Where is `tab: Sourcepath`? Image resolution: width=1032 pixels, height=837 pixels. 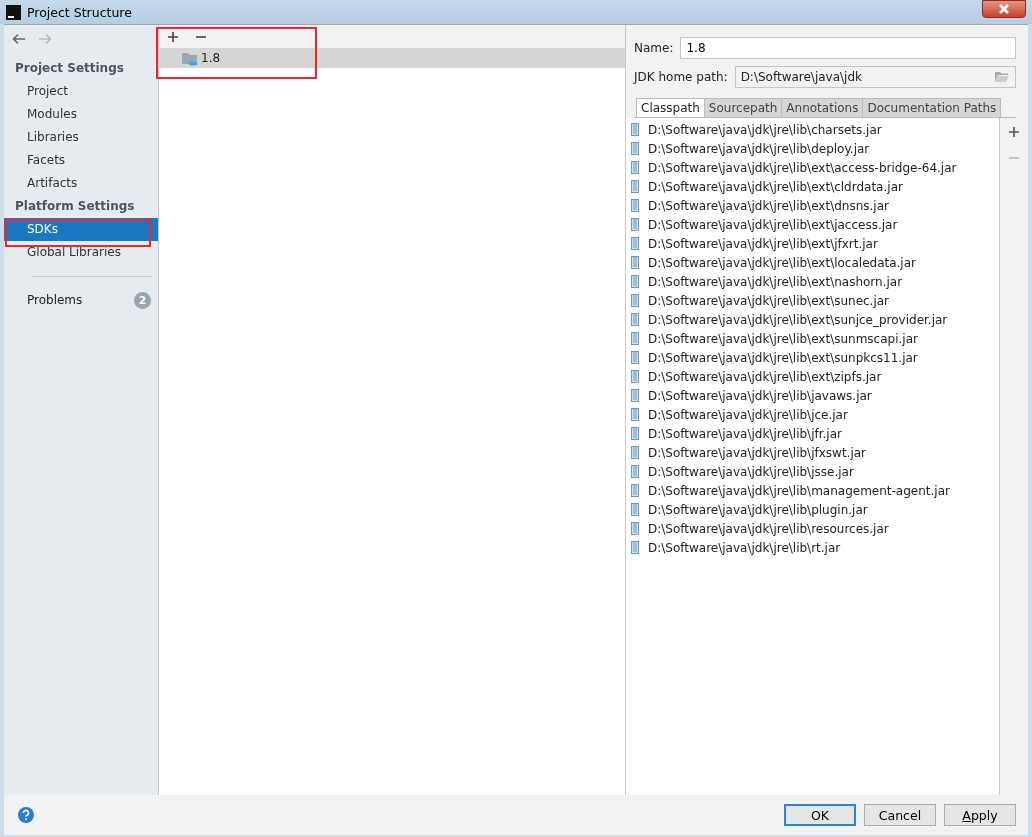
tab: Sourcepath is located at coordinates (743, 107).